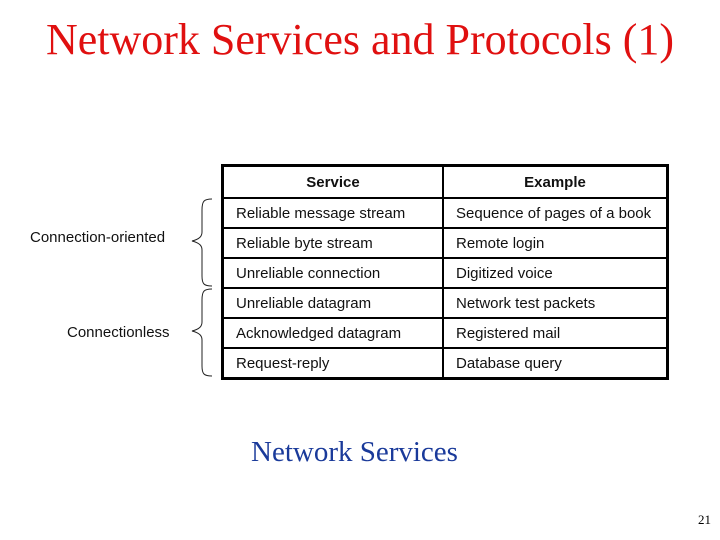 The height and width of the screenshot is (540, 720). I want to click on table-row: Unreliable connection Digitized voice, so click(445, 273).